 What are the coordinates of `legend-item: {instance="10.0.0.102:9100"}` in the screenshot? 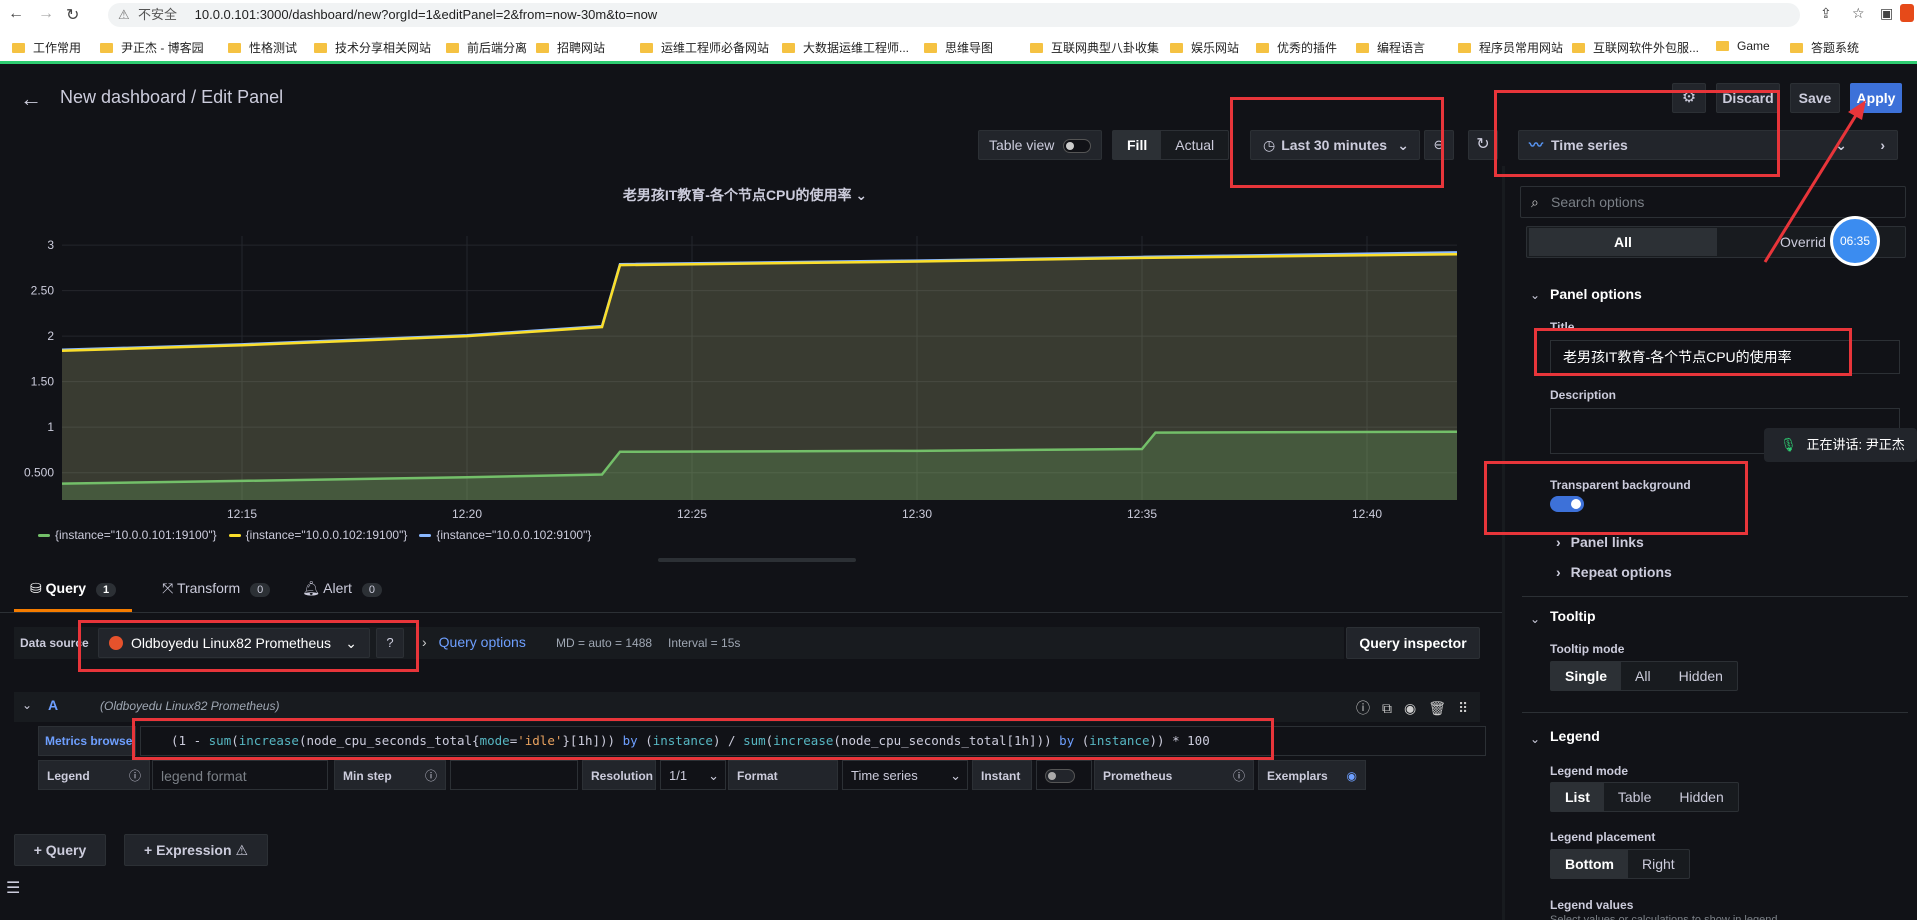 It's located at (505, 535).